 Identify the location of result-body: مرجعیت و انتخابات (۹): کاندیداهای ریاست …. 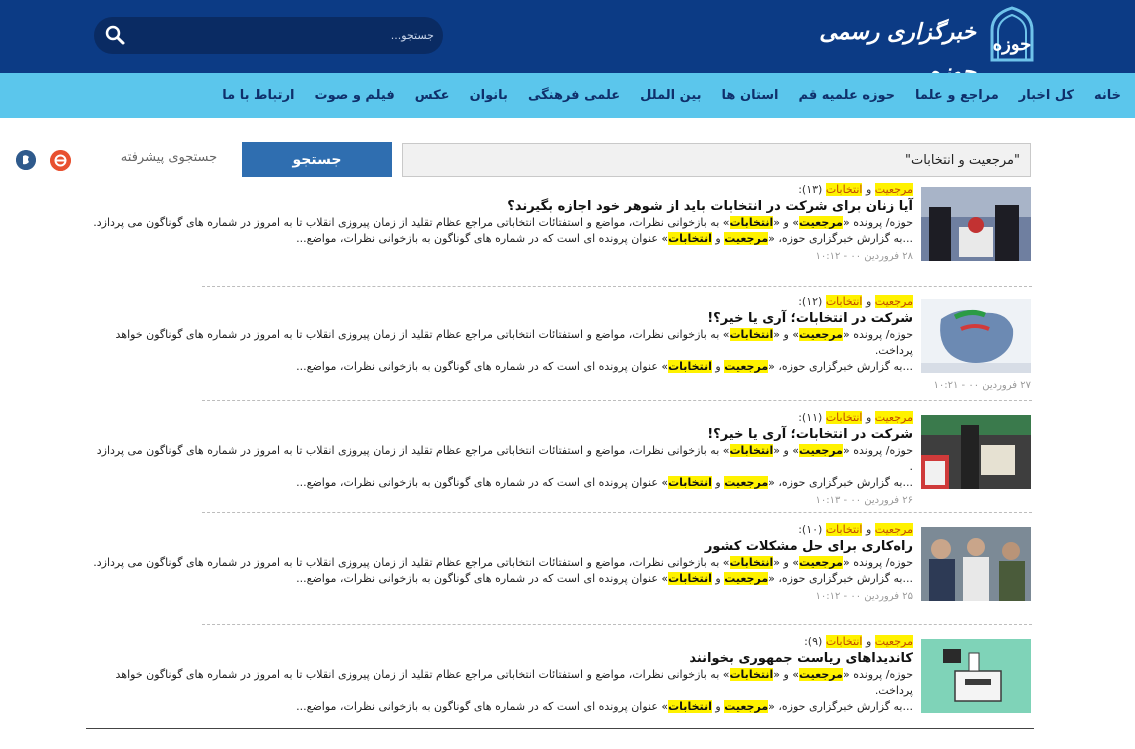
(501, 674).